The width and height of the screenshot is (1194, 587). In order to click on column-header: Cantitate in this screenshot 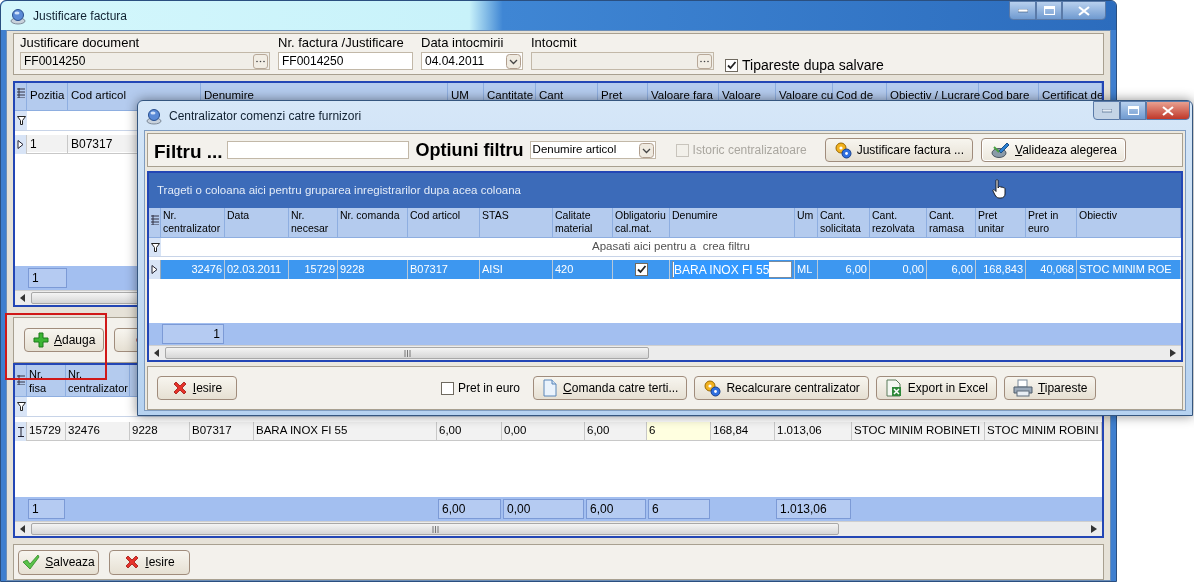, I will do `click(510, 95)`.